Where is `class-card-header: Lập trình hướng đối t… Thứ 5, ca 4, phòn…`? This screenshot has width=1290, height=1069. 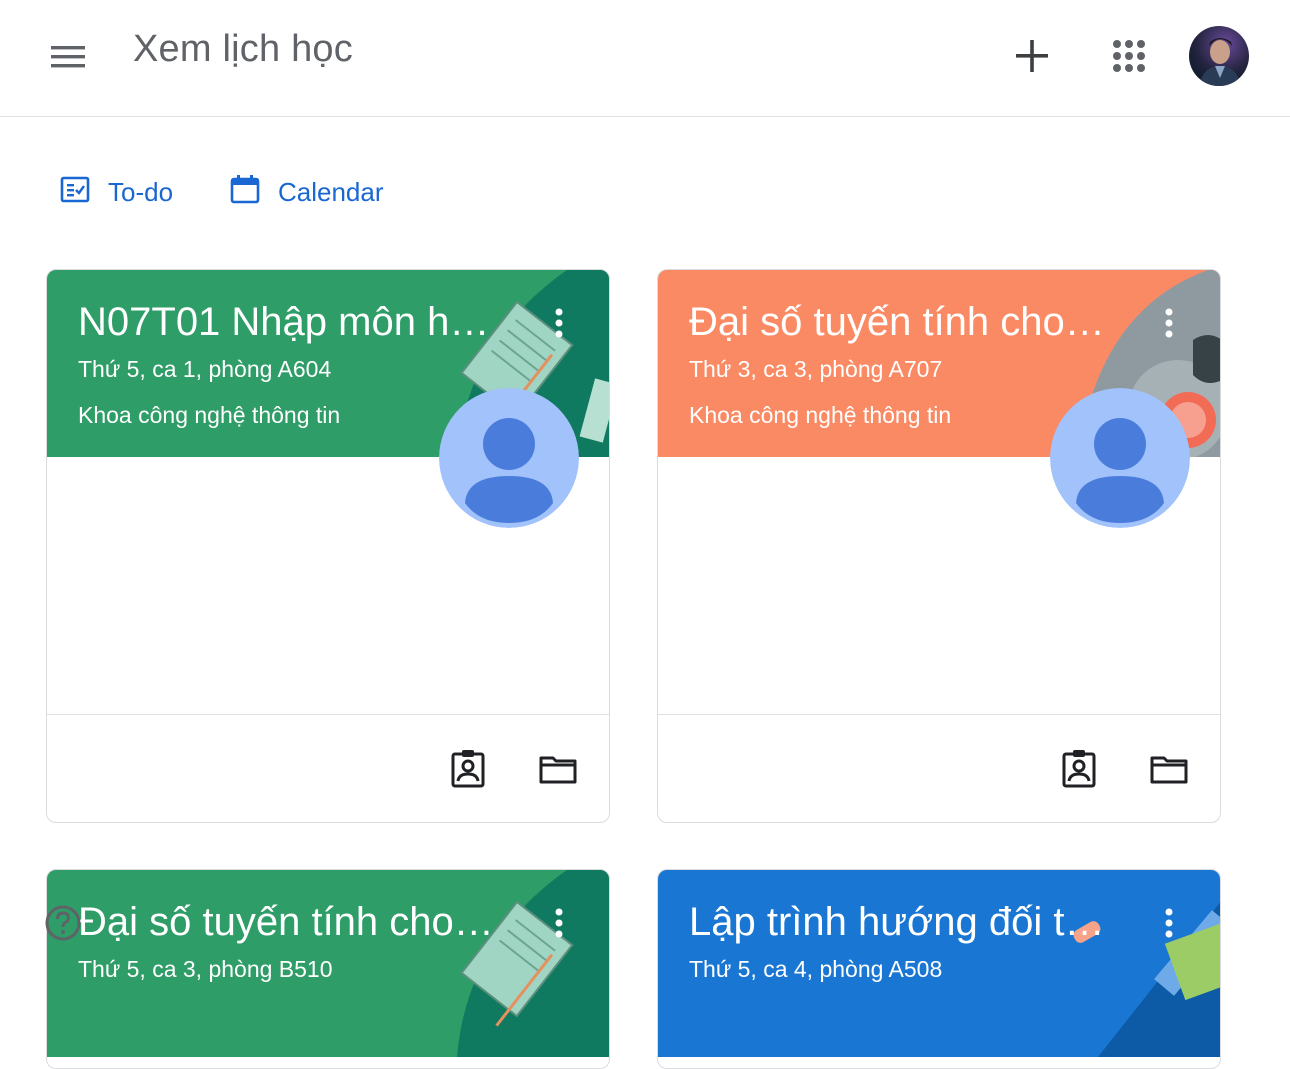 class-card-header: Lập trình hướng đối t… Thứ 5, ca 4, phòn… is located at coordinates (939, 963).